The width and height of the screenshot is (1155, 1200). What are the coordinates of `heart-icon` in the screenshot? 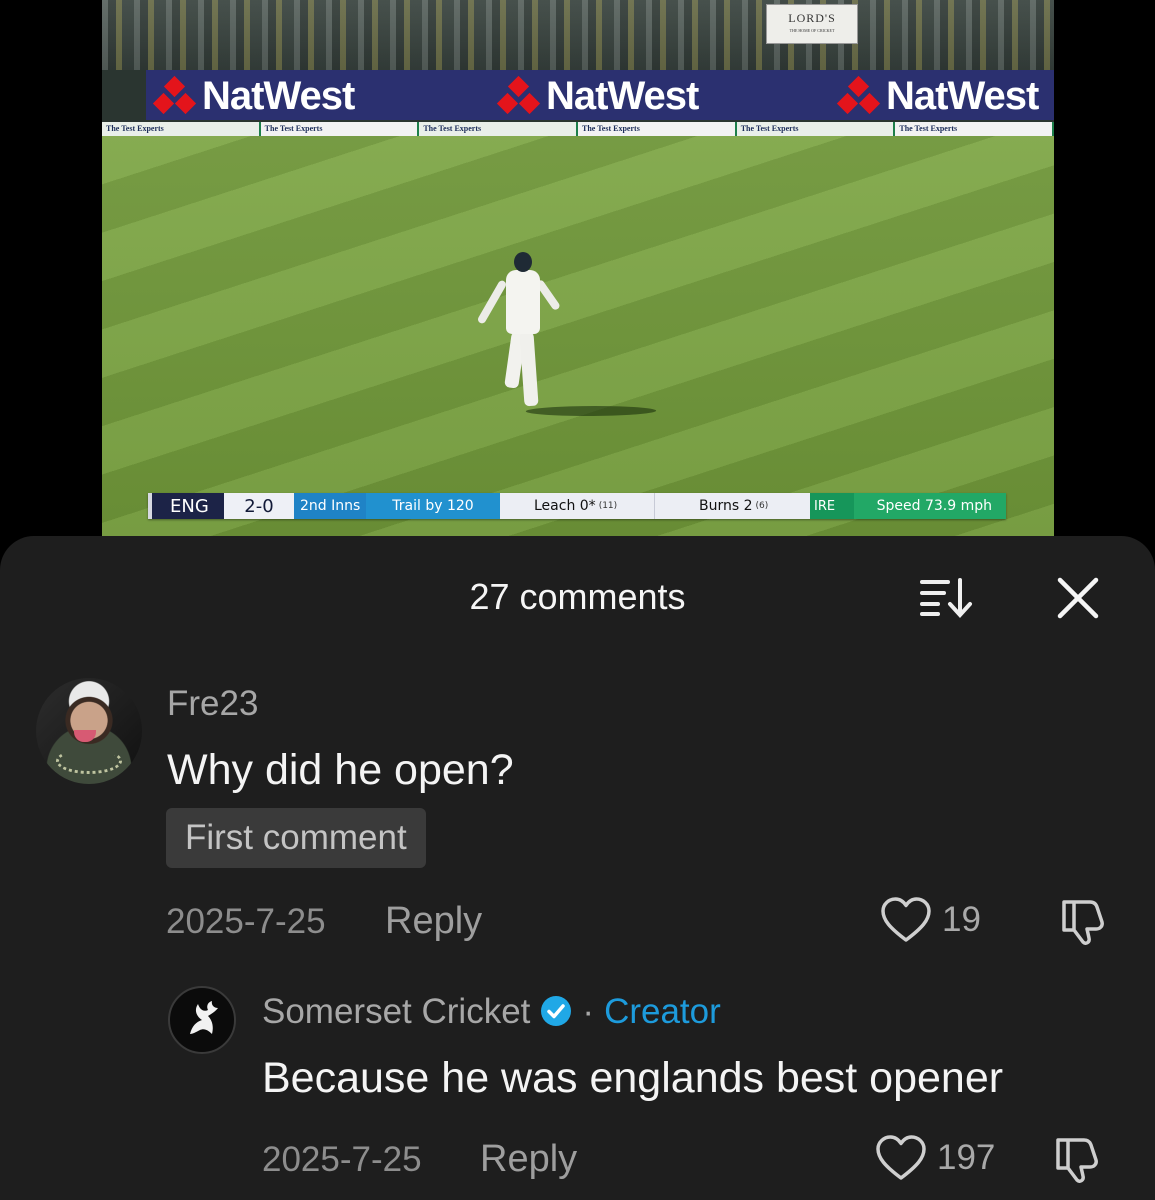 It's located at (901, 1157).